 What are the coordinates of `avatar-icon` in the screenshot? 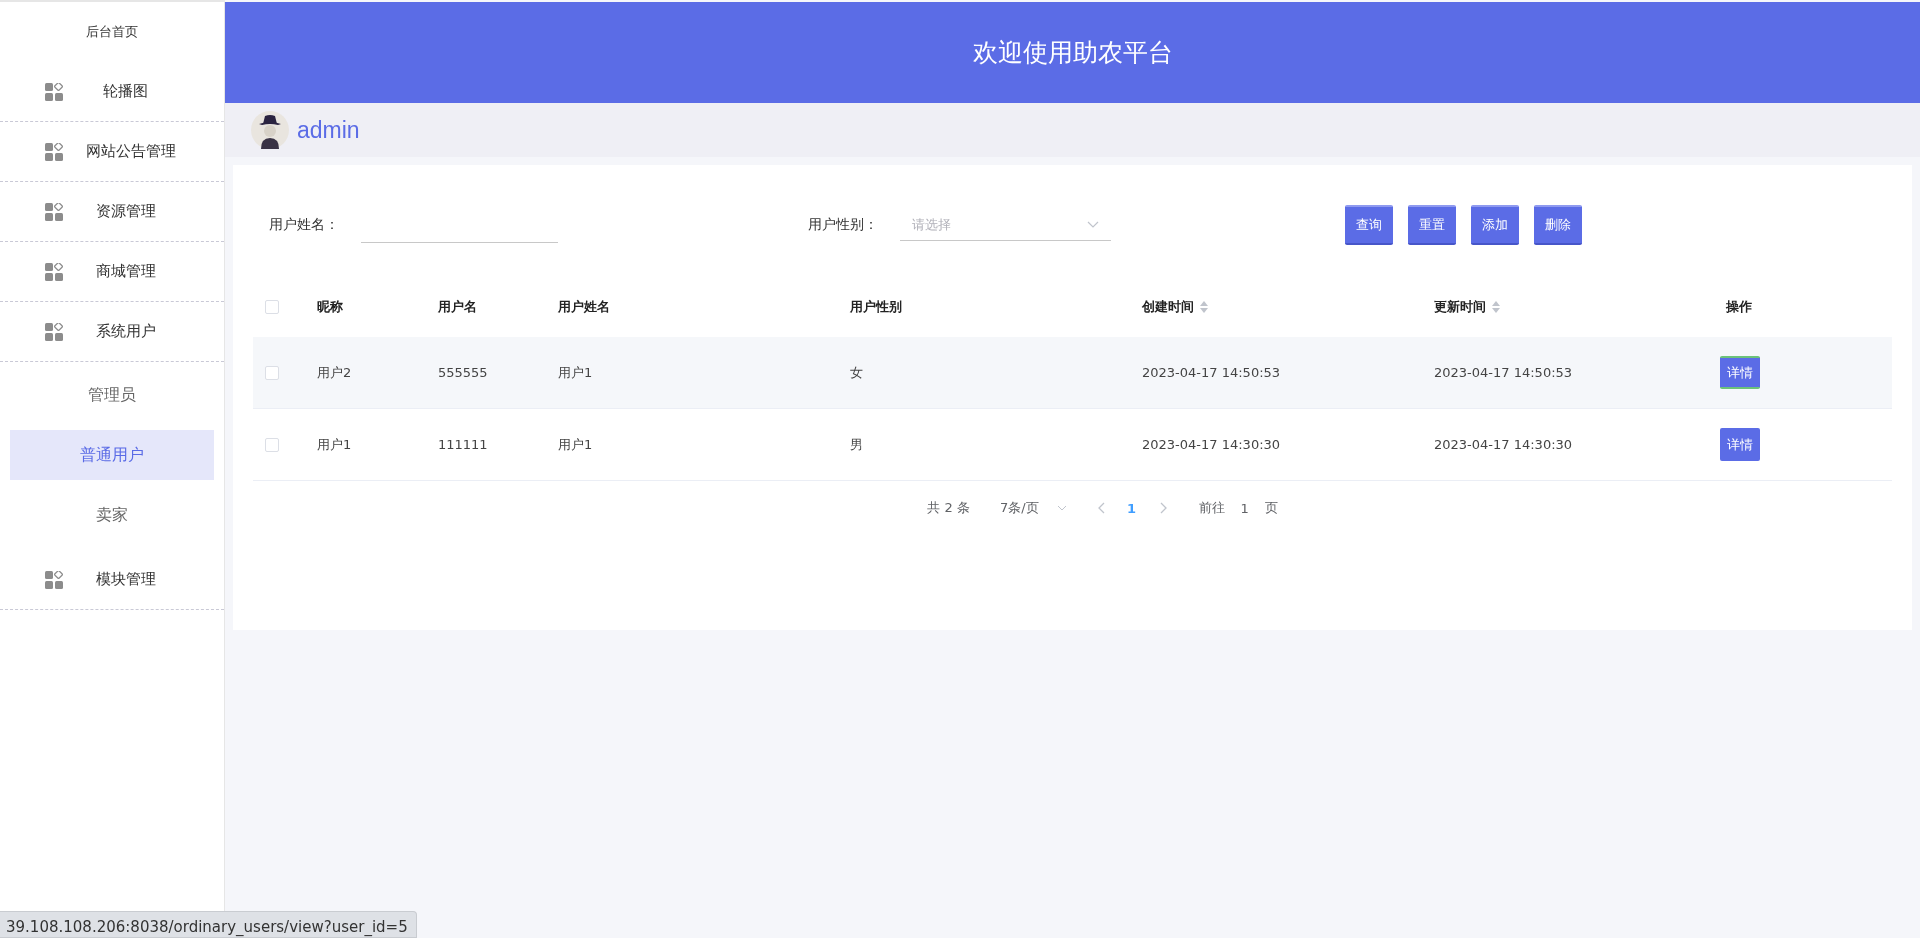 It's located at (270, 130).